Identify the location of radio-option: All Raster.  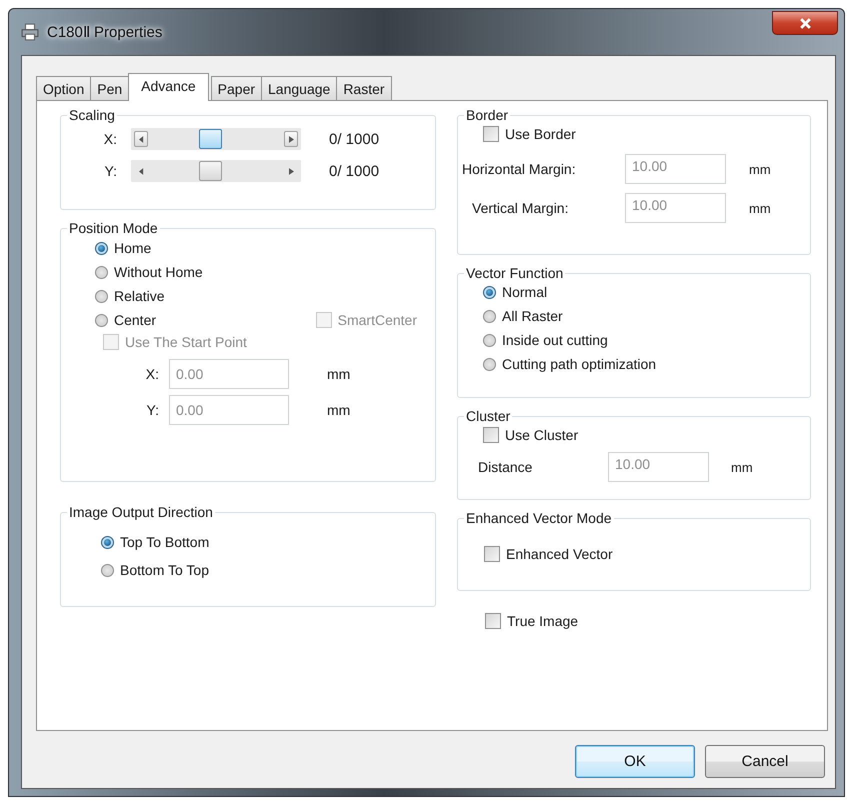
(646, 316).